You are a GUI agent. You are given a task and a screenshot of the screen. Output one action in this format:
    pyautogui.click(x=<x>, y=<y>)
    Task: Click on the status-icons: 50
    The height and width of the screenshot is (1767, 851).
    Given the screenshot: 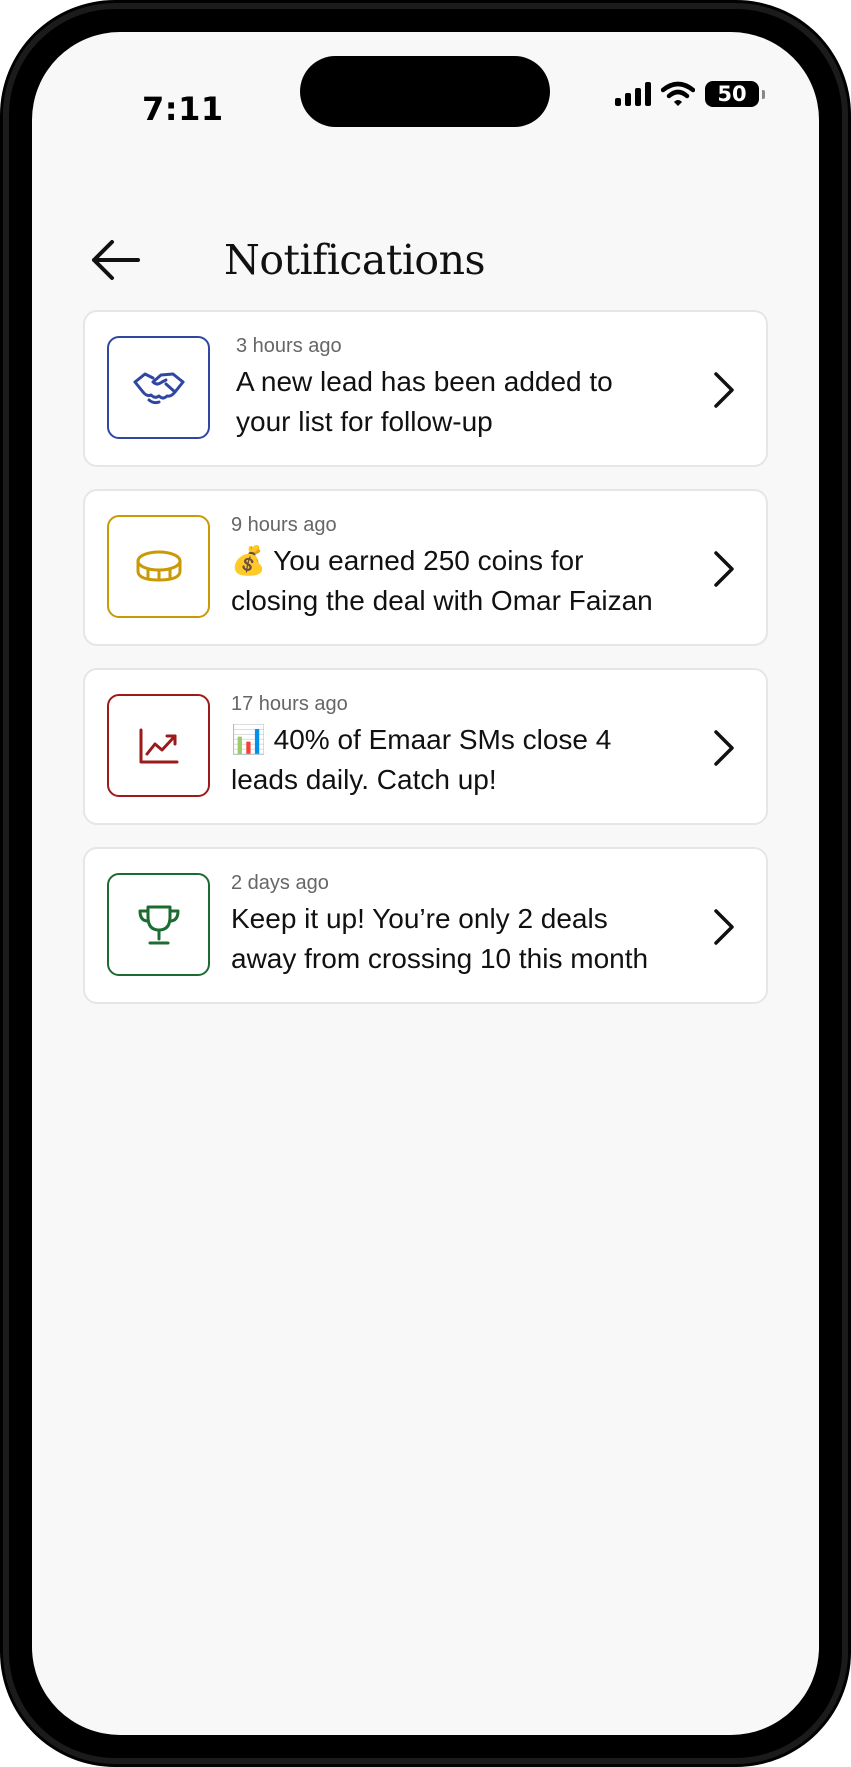 What is the action you would take?
    pyautogui.click(x=690, y=94)
    